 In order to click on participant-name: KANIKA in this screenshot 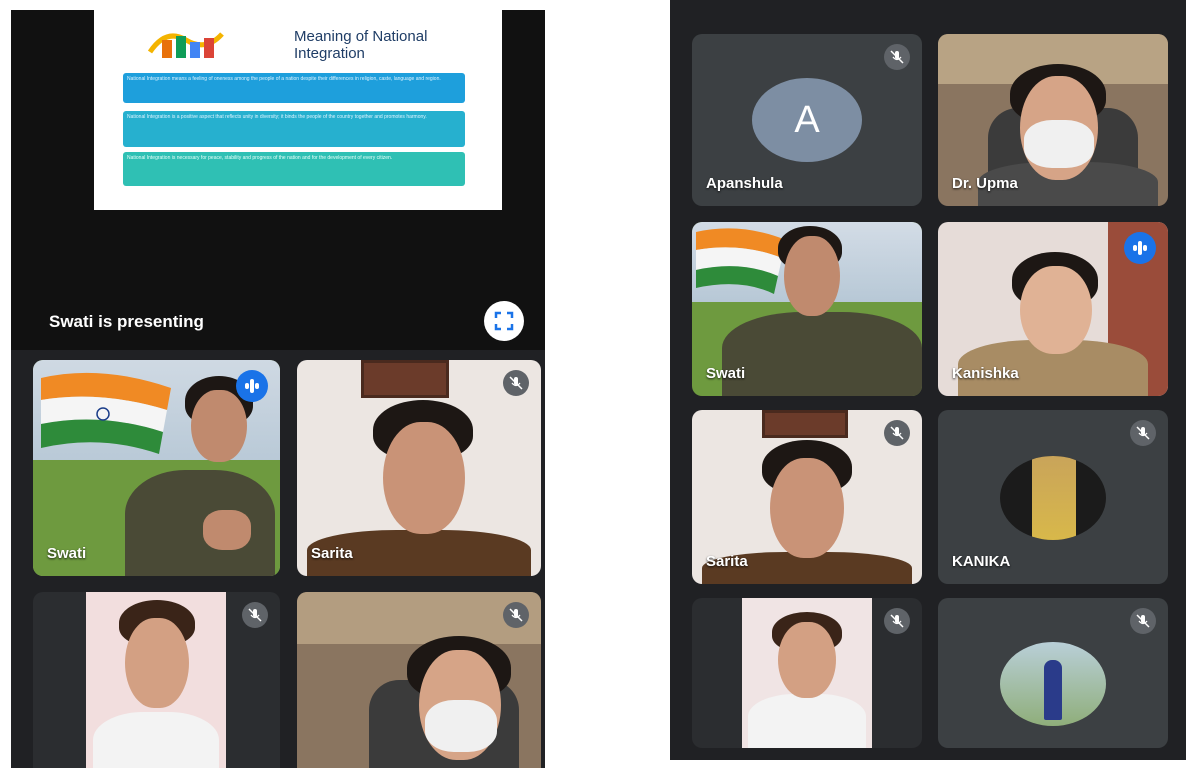, I will do `click(981, 561)`.